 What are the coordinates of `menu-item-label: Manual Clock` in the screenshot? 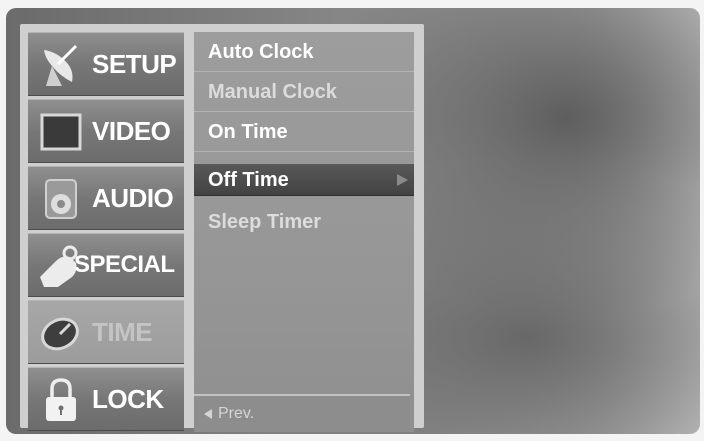 It's located at (272, 92).